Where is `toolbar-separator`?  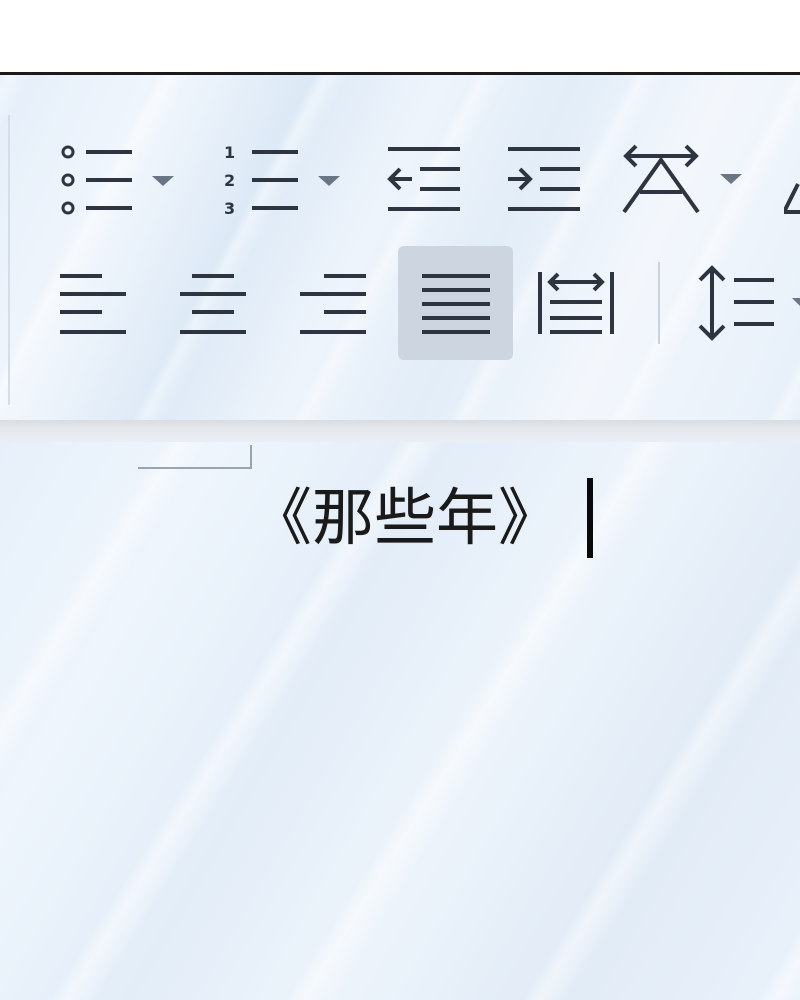
toolbar-separator is located at coordinates (659, 303).